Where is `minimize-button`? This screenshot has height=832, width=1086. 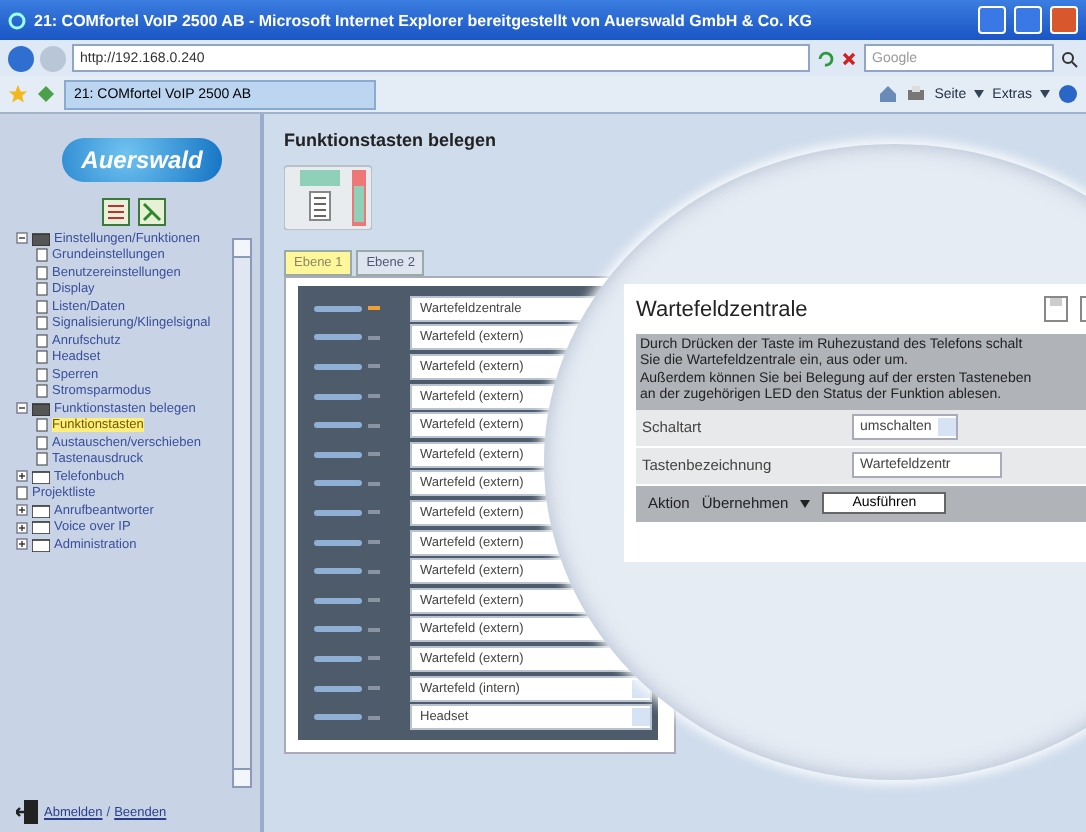 minimize-button is located at coordinates (992, 20).